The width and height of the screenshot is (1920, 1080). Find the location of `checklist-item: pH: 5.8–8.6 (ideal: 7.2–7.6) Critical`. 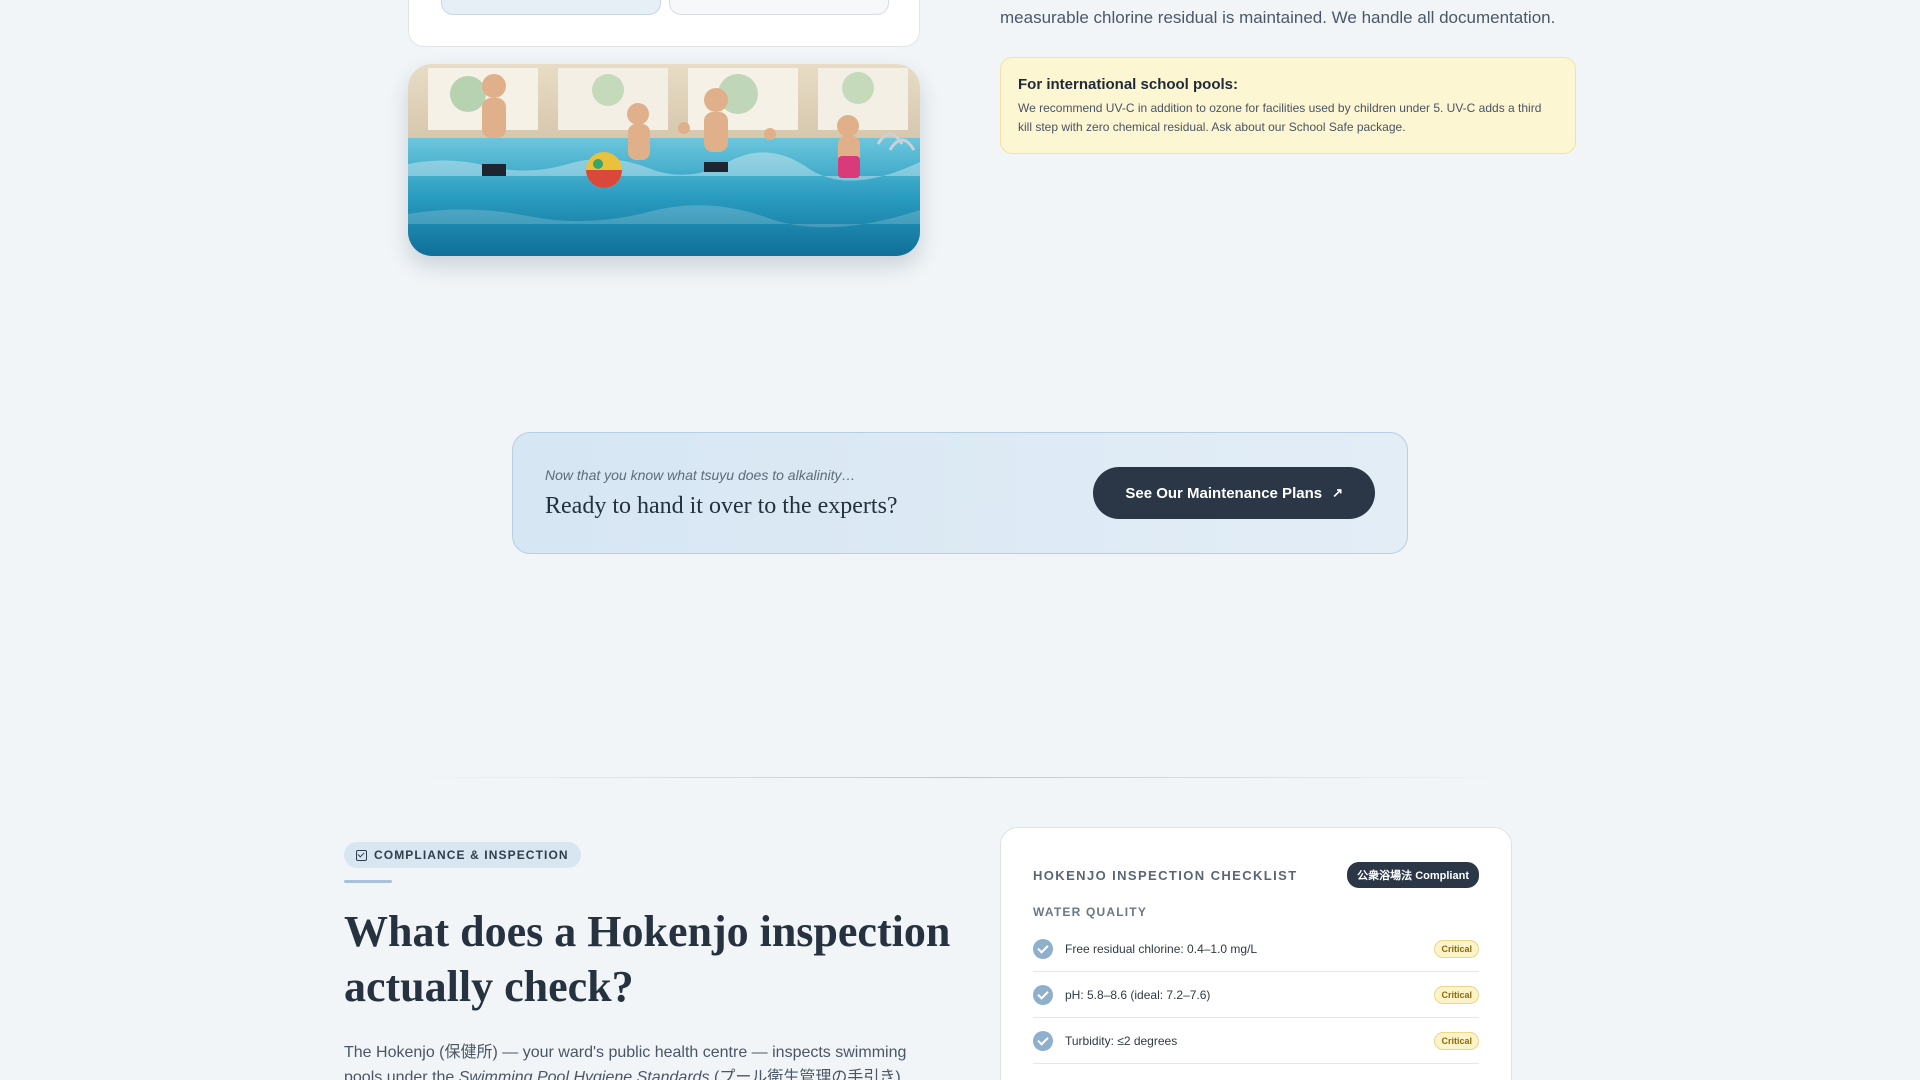

checklist-item: pH: 5.8–8.6 (ideal: 7.2–7.6) Critical is located at coordinates (1256, 995).